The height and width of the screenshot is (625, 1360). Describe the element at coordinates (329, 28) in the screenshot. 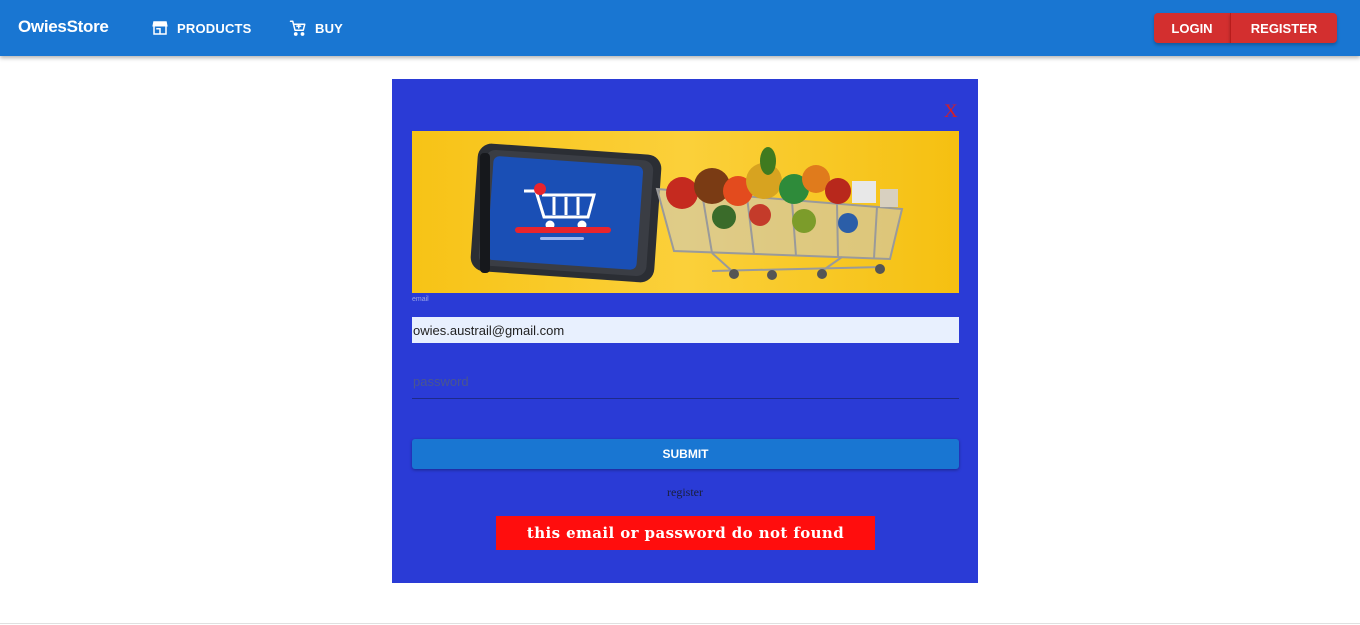

I see `nav-buy-label: BUY` at that location.